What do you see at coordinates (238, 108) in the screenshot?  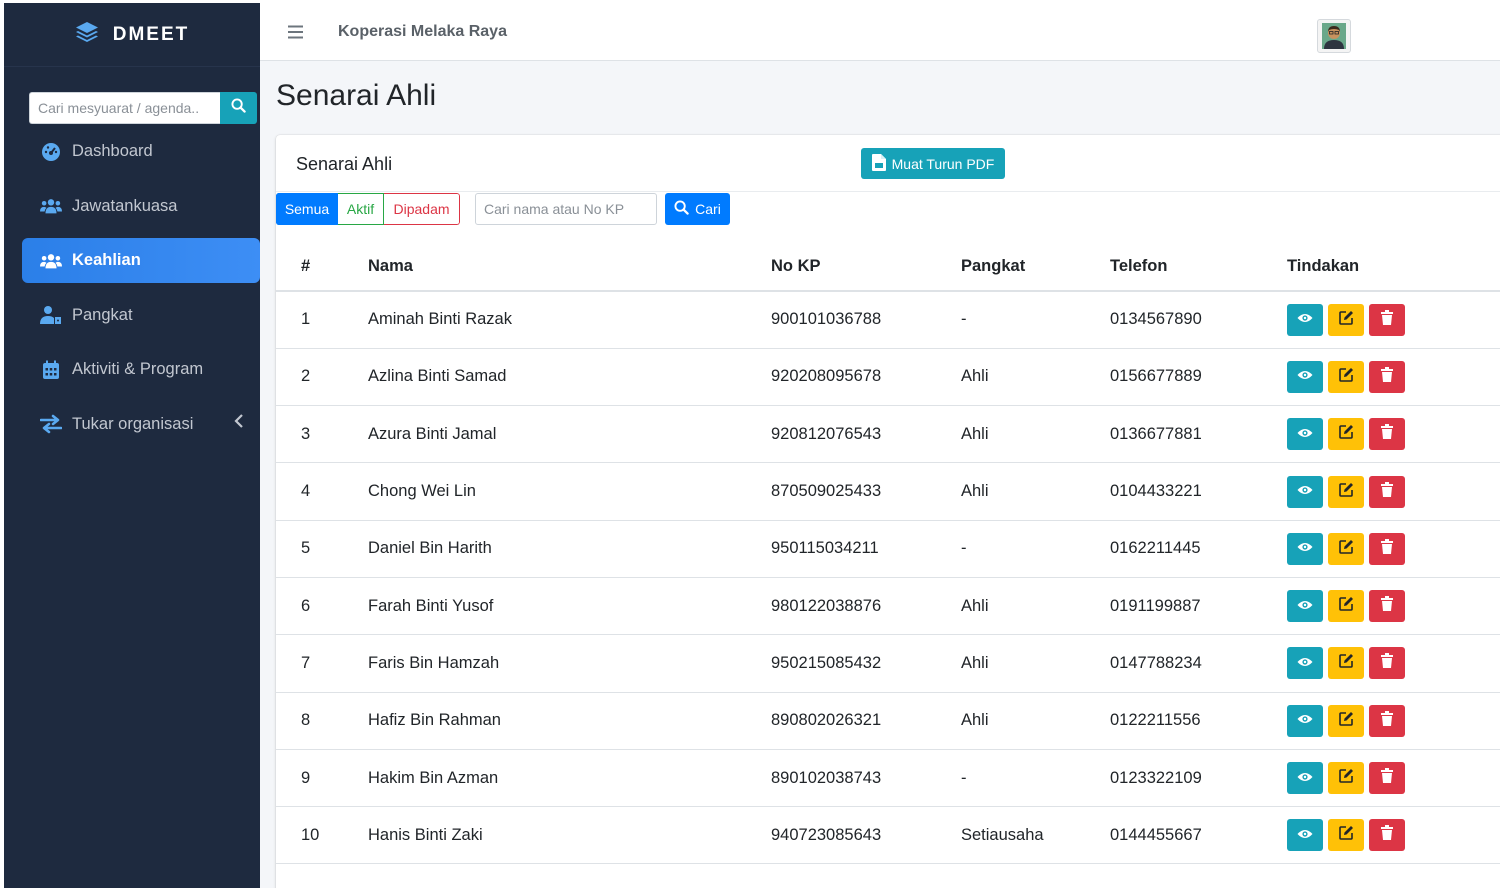 I see `sidebar-search-button` at bounding box center [238, 108].